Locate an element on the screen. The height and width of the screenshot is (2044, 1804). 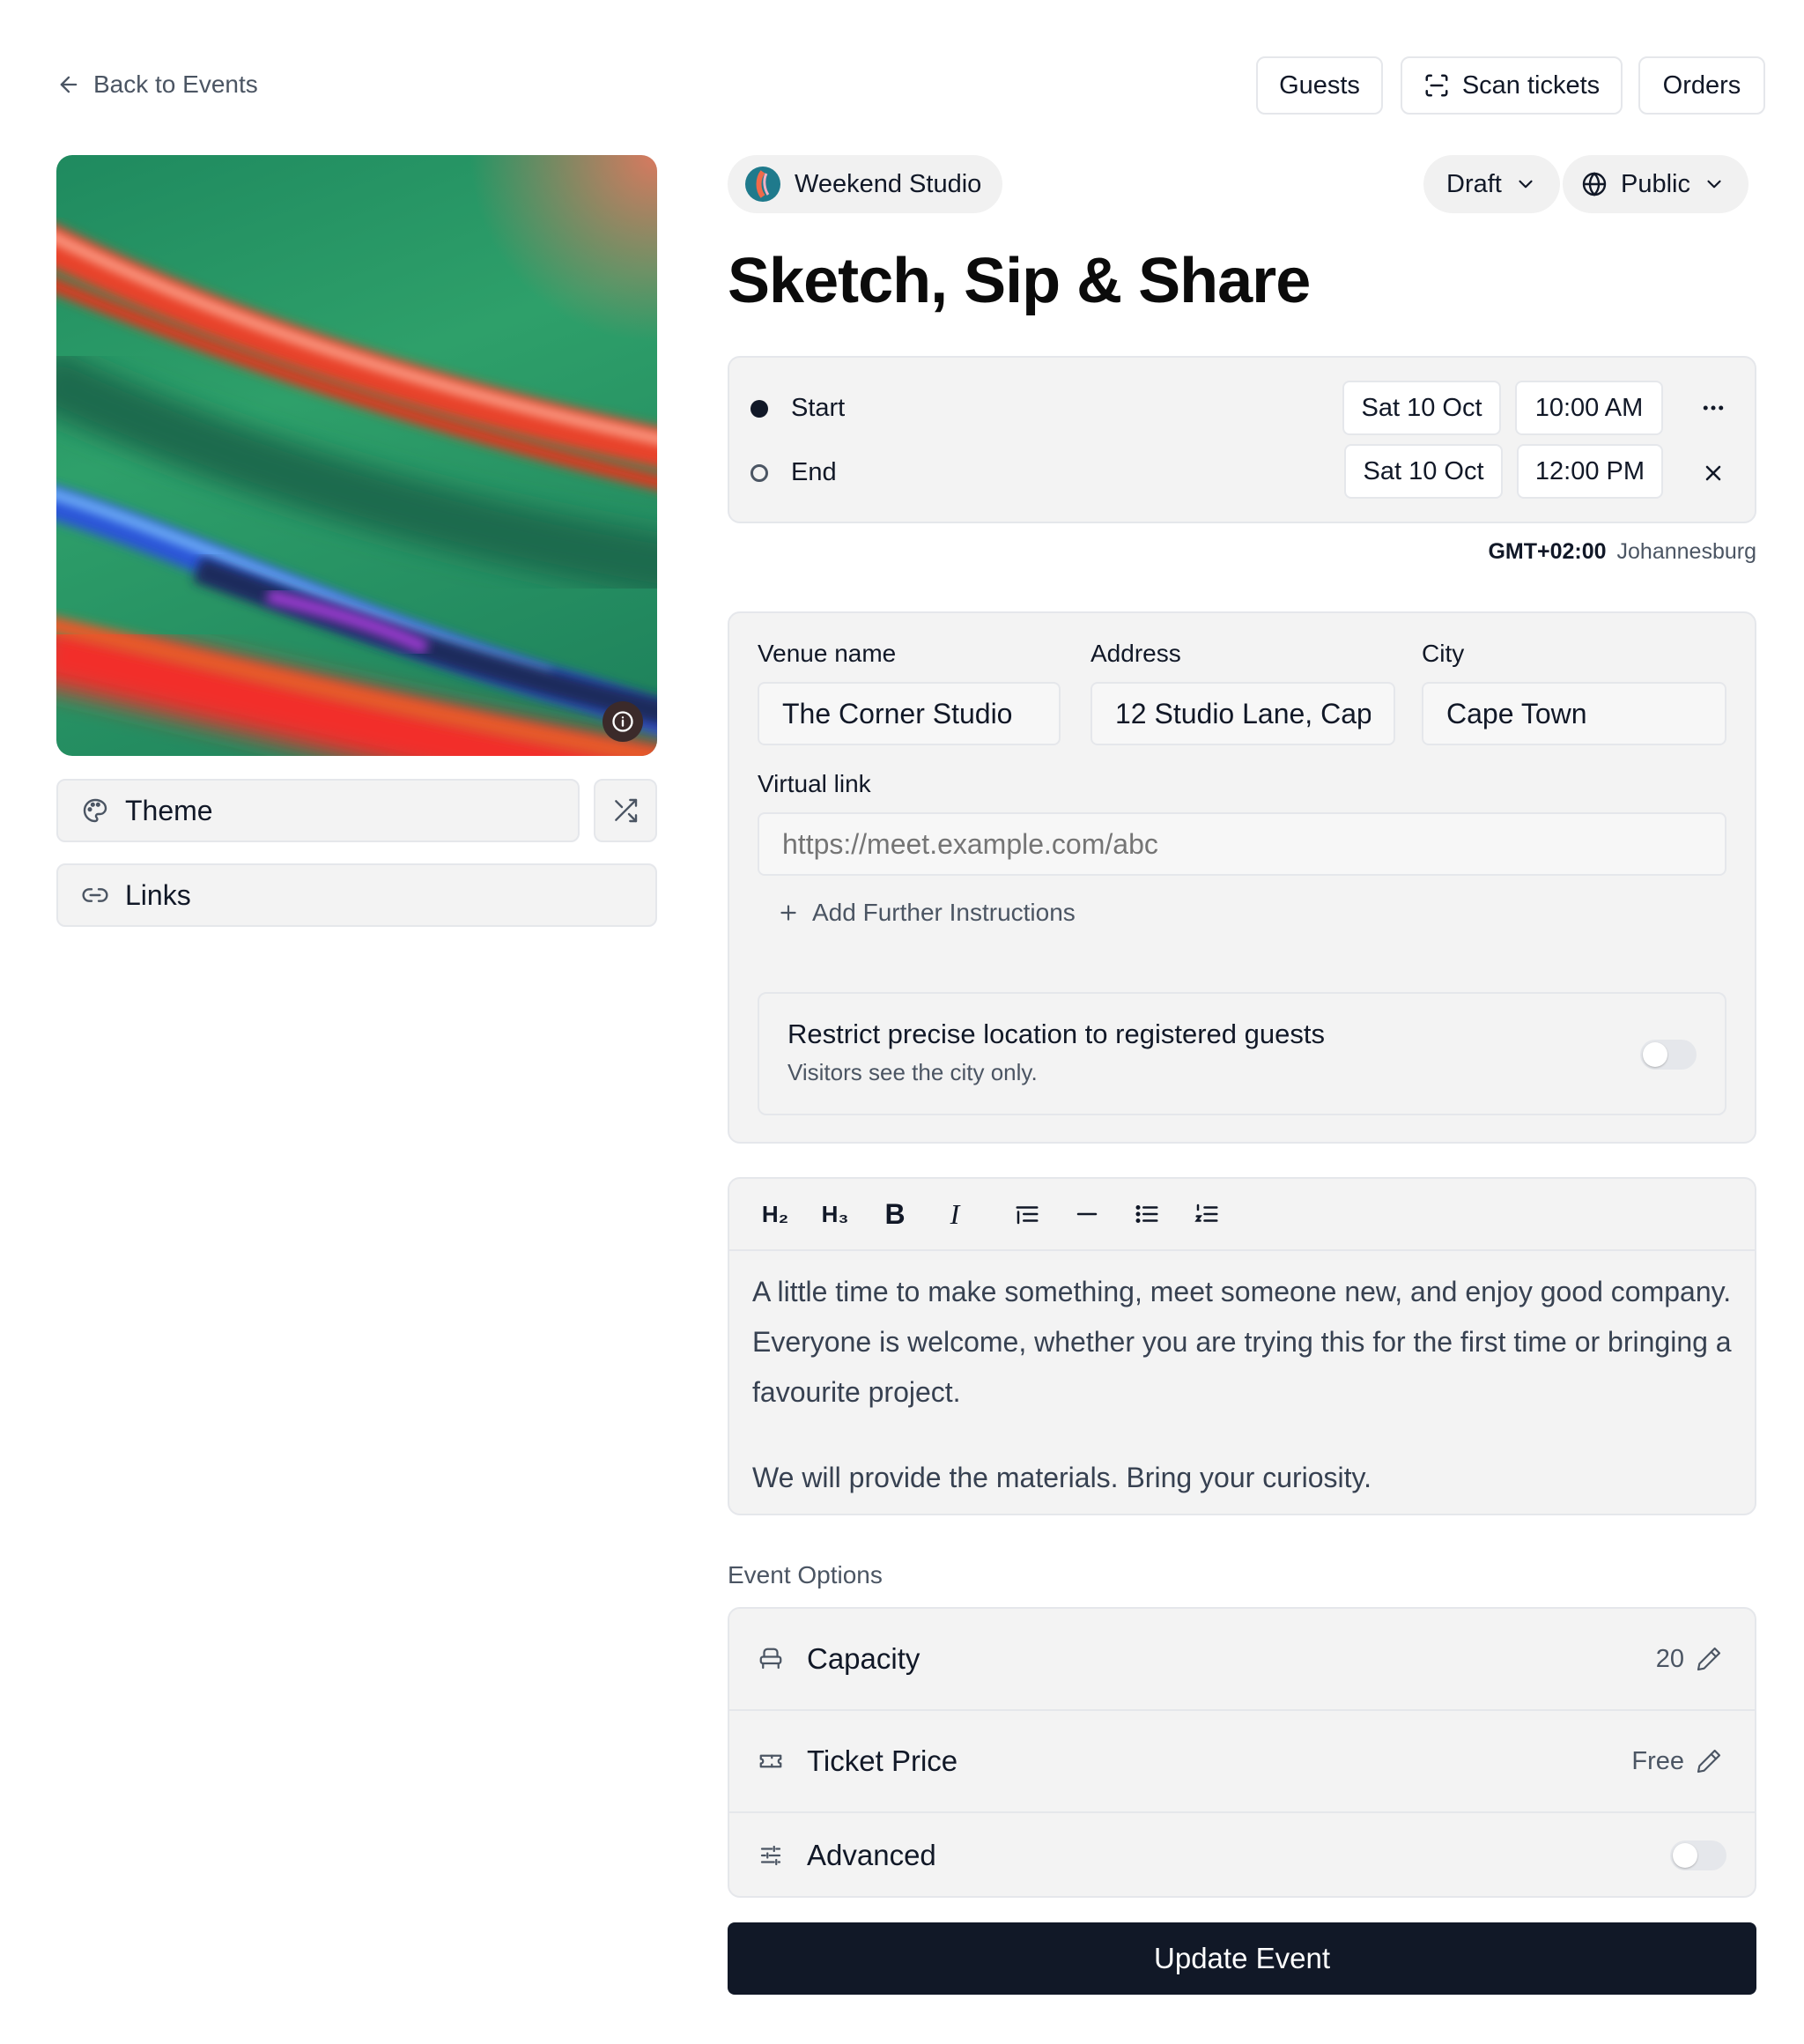
capacity-value: 20 is located at coordinates (1669, 1658).